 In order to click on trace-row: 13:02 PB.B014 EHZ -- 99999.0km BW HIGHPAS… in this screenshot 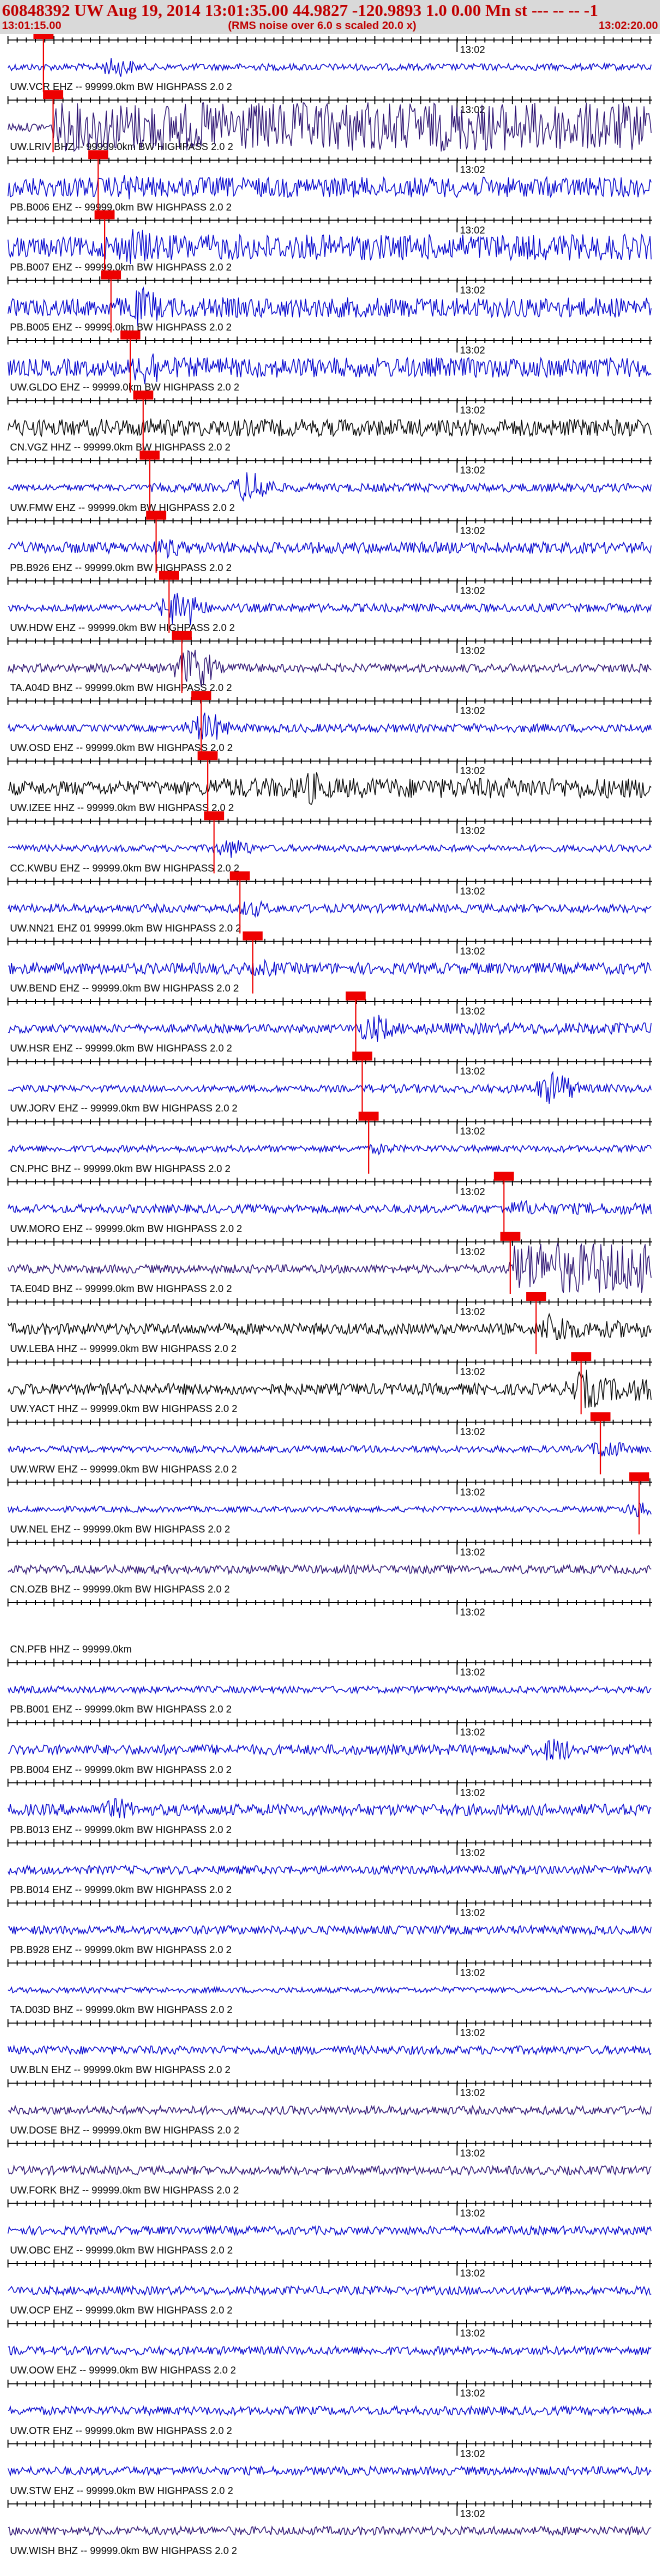, I will do `click(329, 1867)`.